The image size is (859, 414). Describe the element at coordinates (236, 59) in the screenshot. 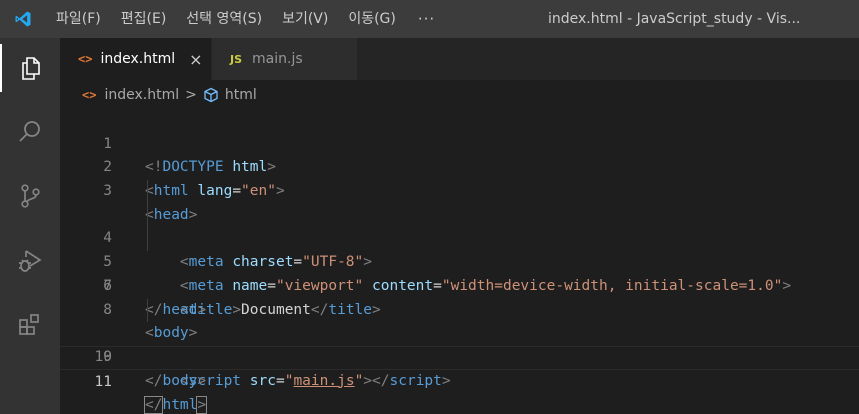

I see `js-file-icon: JS` at that location.